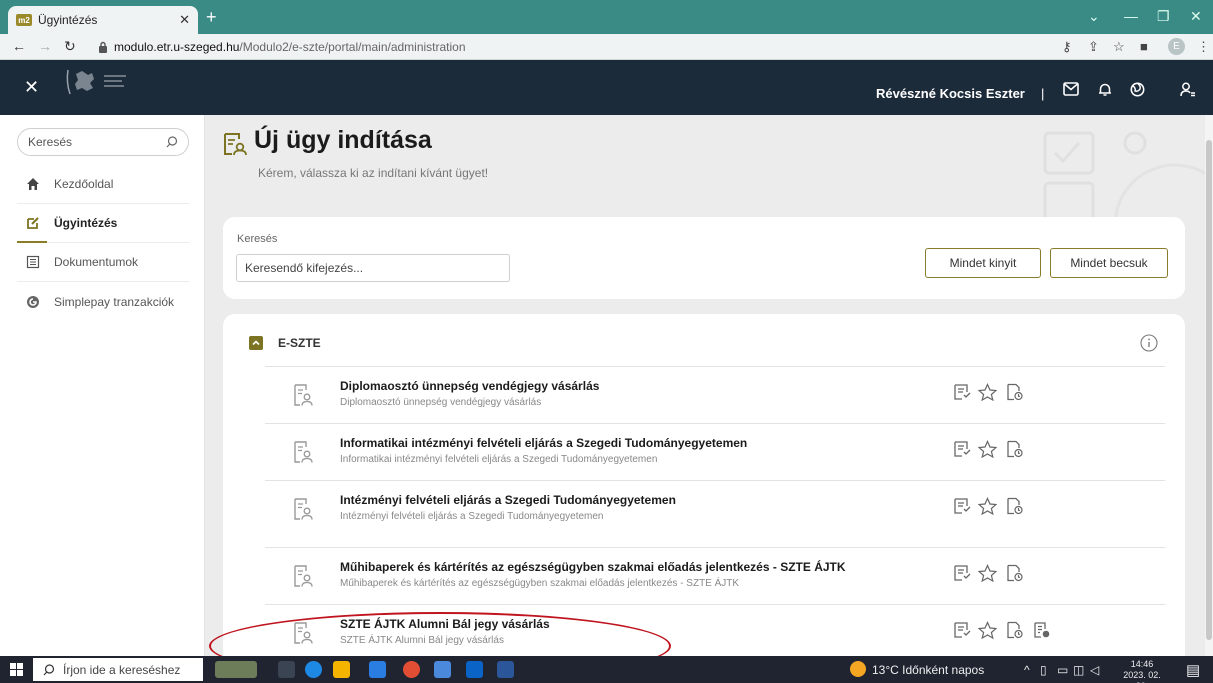 This screenshot has height=683, width=1213. What do you see at coordinates (422, 640) in the screenshot?
I see `item-subtitle: SZTE ÁJTK Alumni Bál jegy vásárlás` at bounding box center [422, 640].